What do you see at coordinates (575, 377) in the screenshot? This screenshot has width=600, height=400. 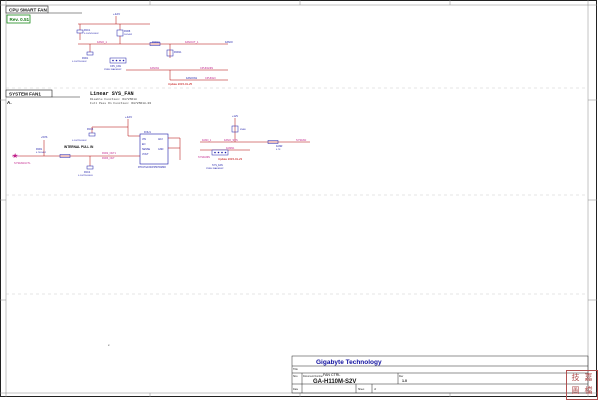 I see `stamp-char-1: 技` at bounding box center [575, 377].